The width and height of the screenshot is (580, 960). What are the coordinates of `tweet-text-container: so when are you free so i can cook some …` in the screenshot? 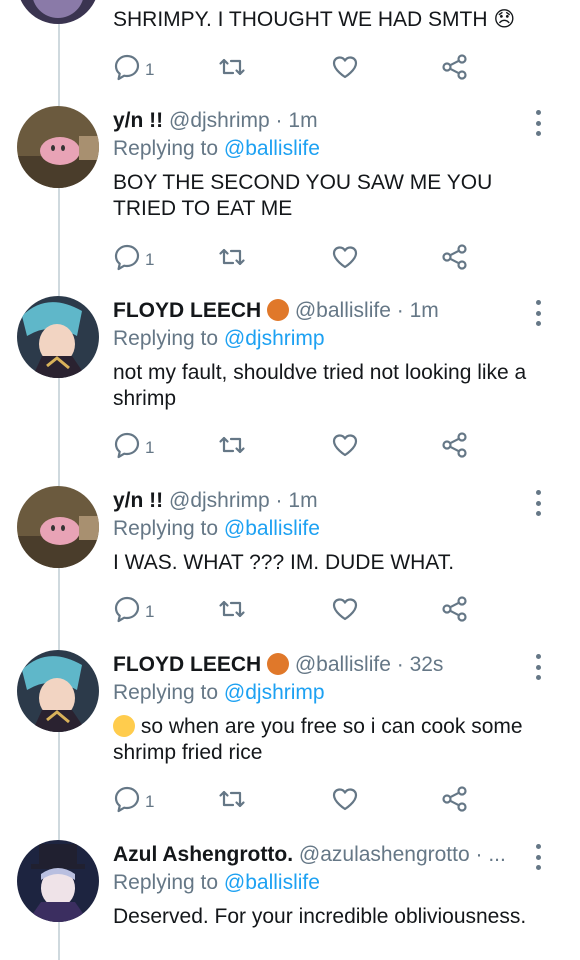 It's located at (321, 740).